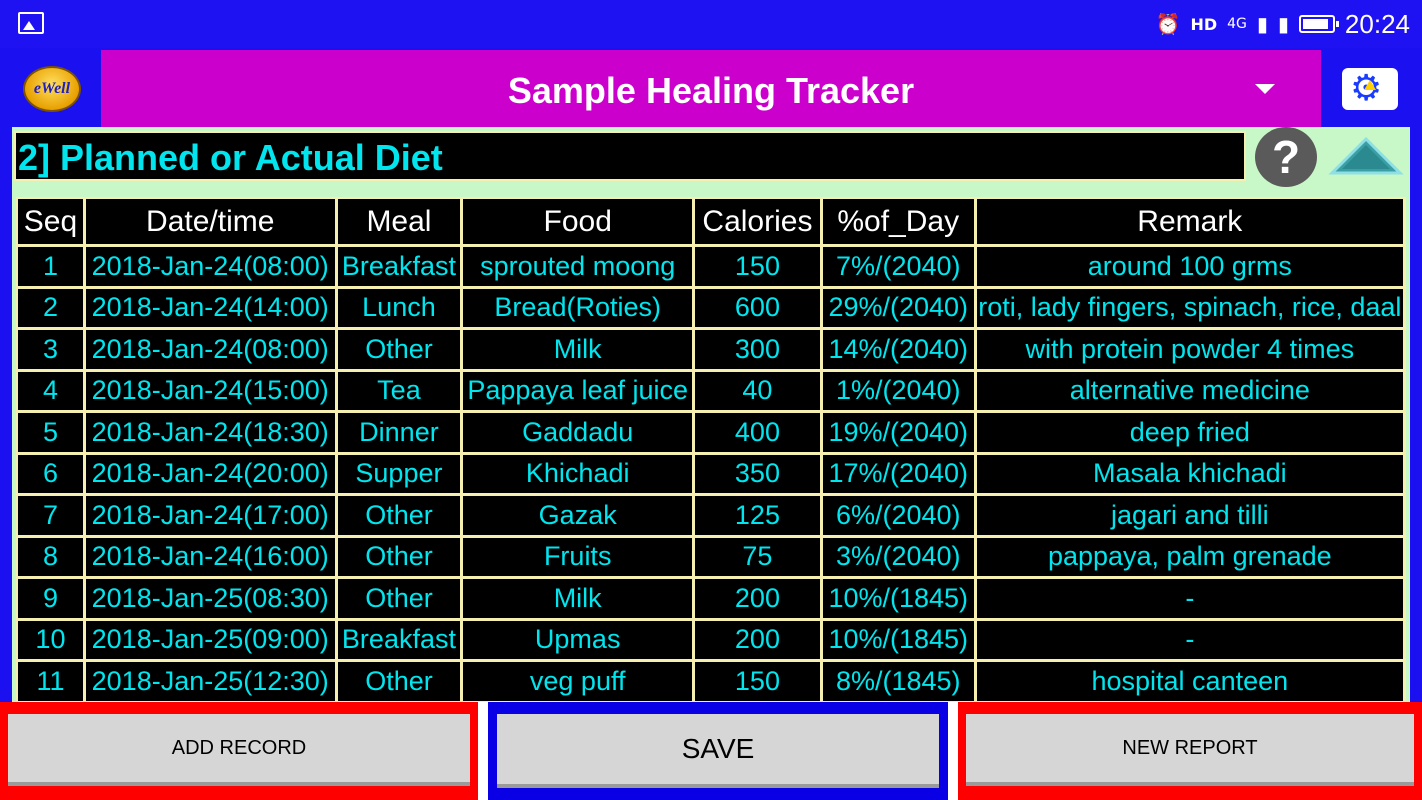 The height and width of the screenshot is (800, 1422). I want to click on cell-datetime: 2018-Jan-24(15:00), so click(211, 392).